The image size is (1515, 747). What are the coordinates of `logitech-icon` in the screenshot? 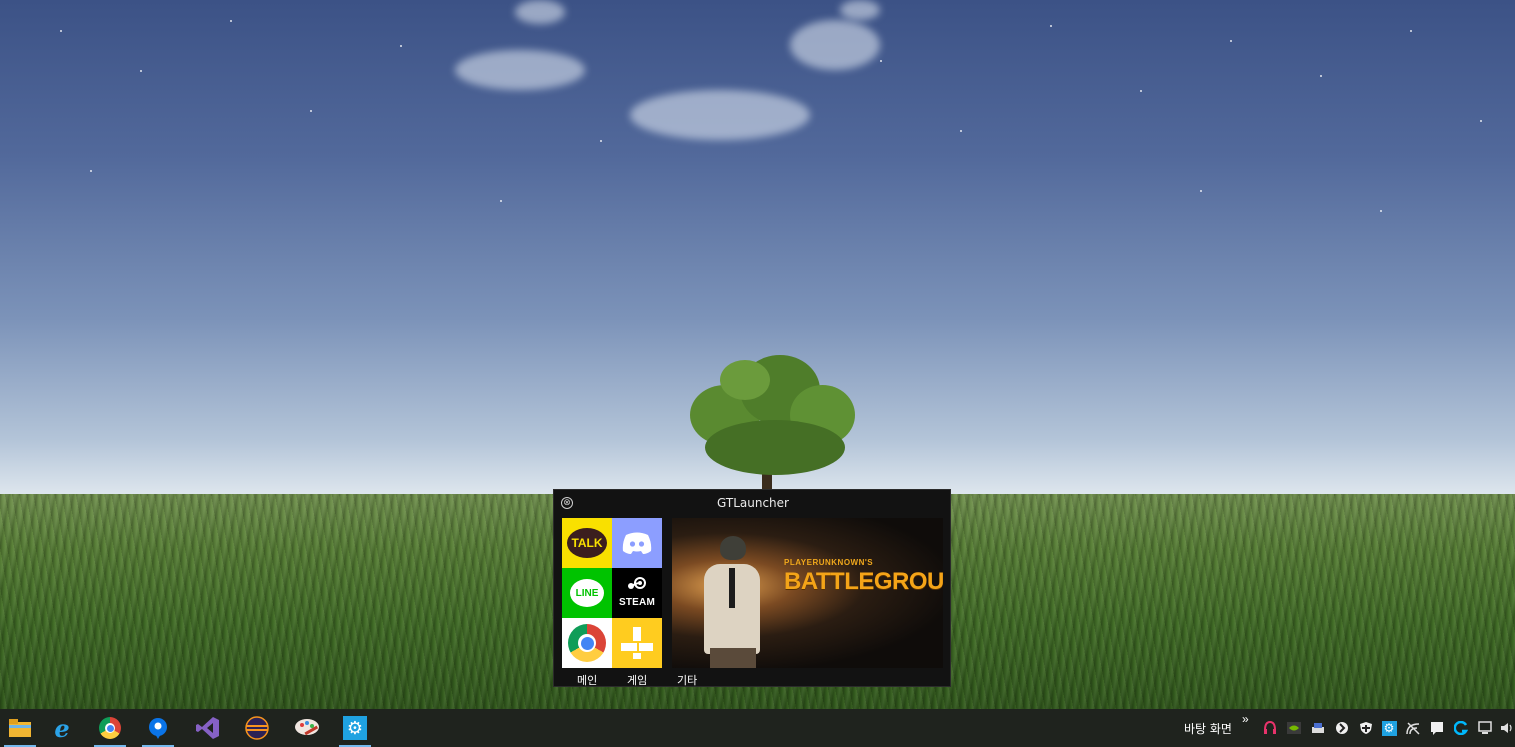 It's located at (1461, 728).